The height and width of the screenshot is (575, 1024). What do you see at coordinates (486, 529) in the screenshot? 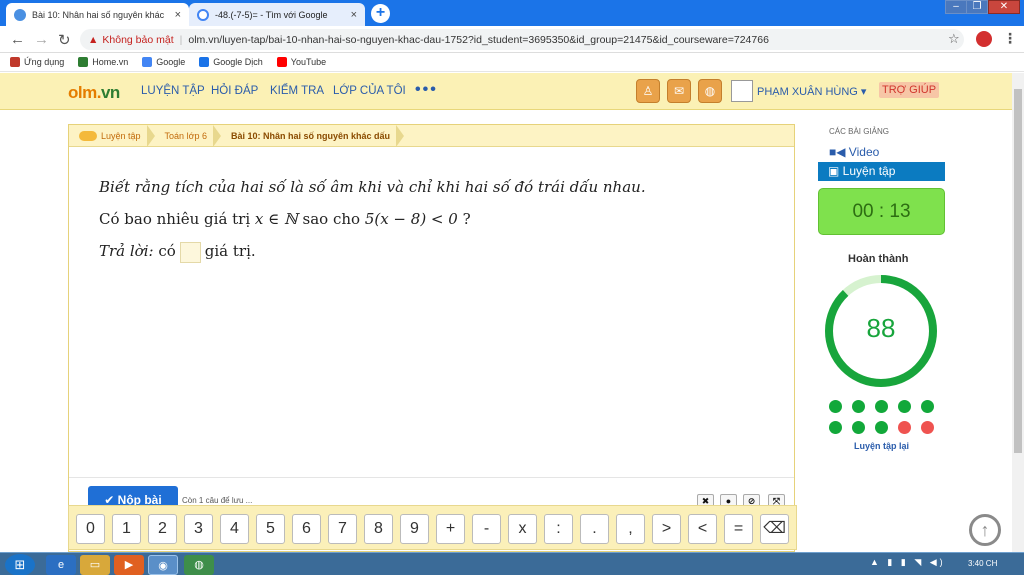
I see `key-minus: -` at bounding box center [486, 529].